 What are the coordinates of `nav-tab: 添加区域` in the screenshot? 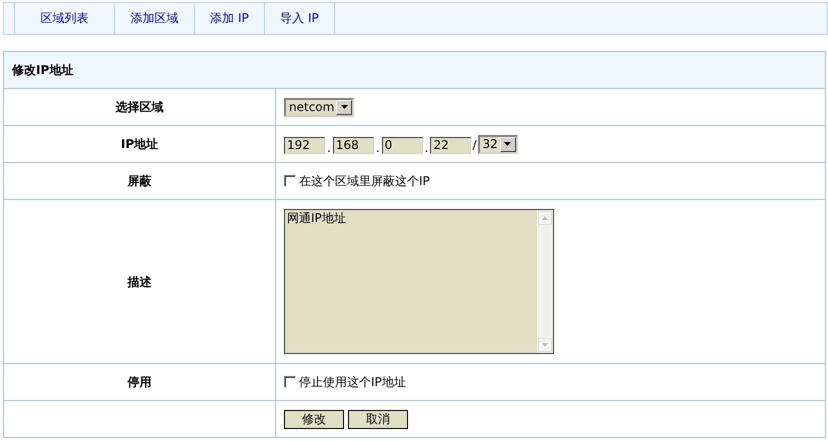 It's located at (155, 18).